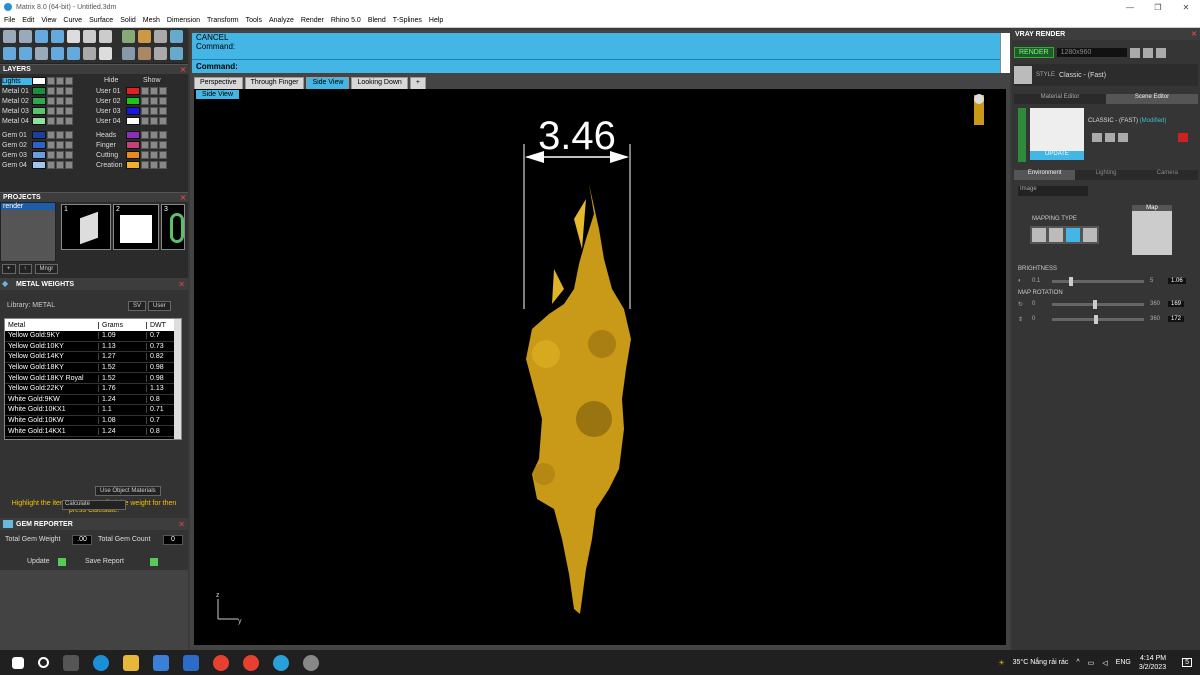 Image resolution: width=1200 pixels, height=675 pixels. Describe the element at coordinates (132, 155) in the screenshot. I see `layer-row: Cutting` at that location.